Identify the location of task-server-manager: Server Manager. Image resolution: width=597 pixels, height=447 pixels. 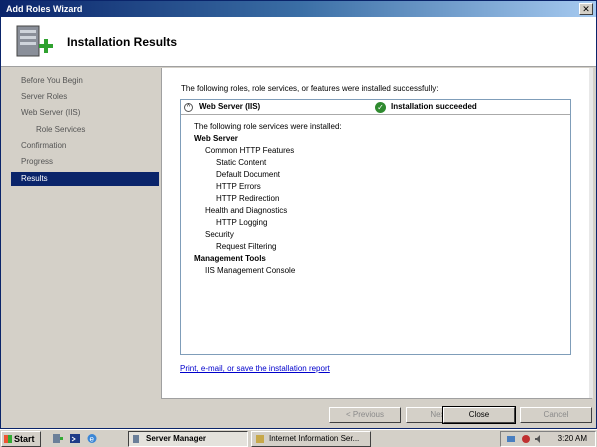
(188, 439).